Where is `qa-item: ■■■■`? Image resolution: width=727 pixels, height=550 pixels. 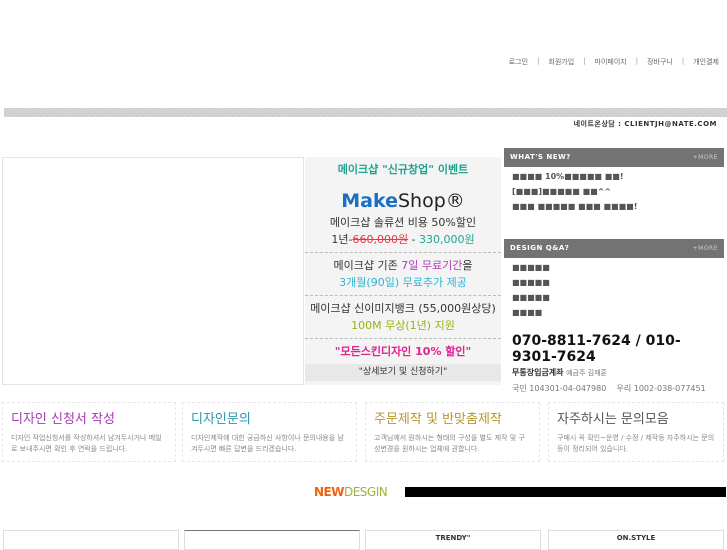 qa-item: ■■■■ is located at coordinates (614, 312).